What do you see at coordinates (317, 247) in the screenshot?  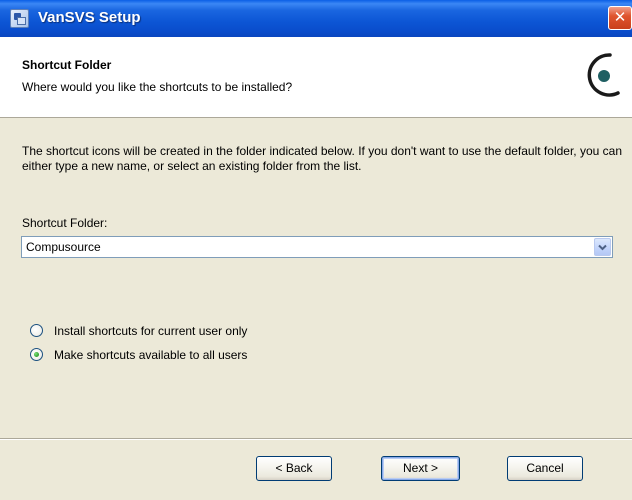 I see `shortcut-folder-combobox: Compusource` at bounding box center [317, 247].